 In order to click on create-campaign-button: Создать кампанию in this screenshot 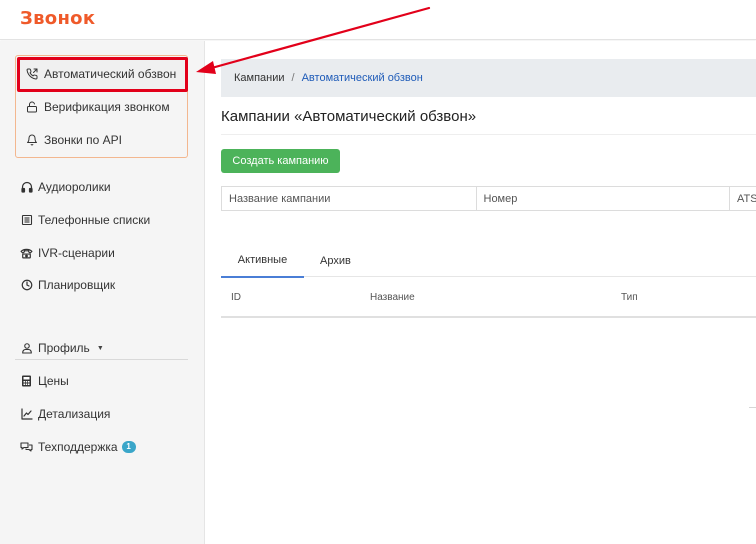, I will do `click(280, 161)`.